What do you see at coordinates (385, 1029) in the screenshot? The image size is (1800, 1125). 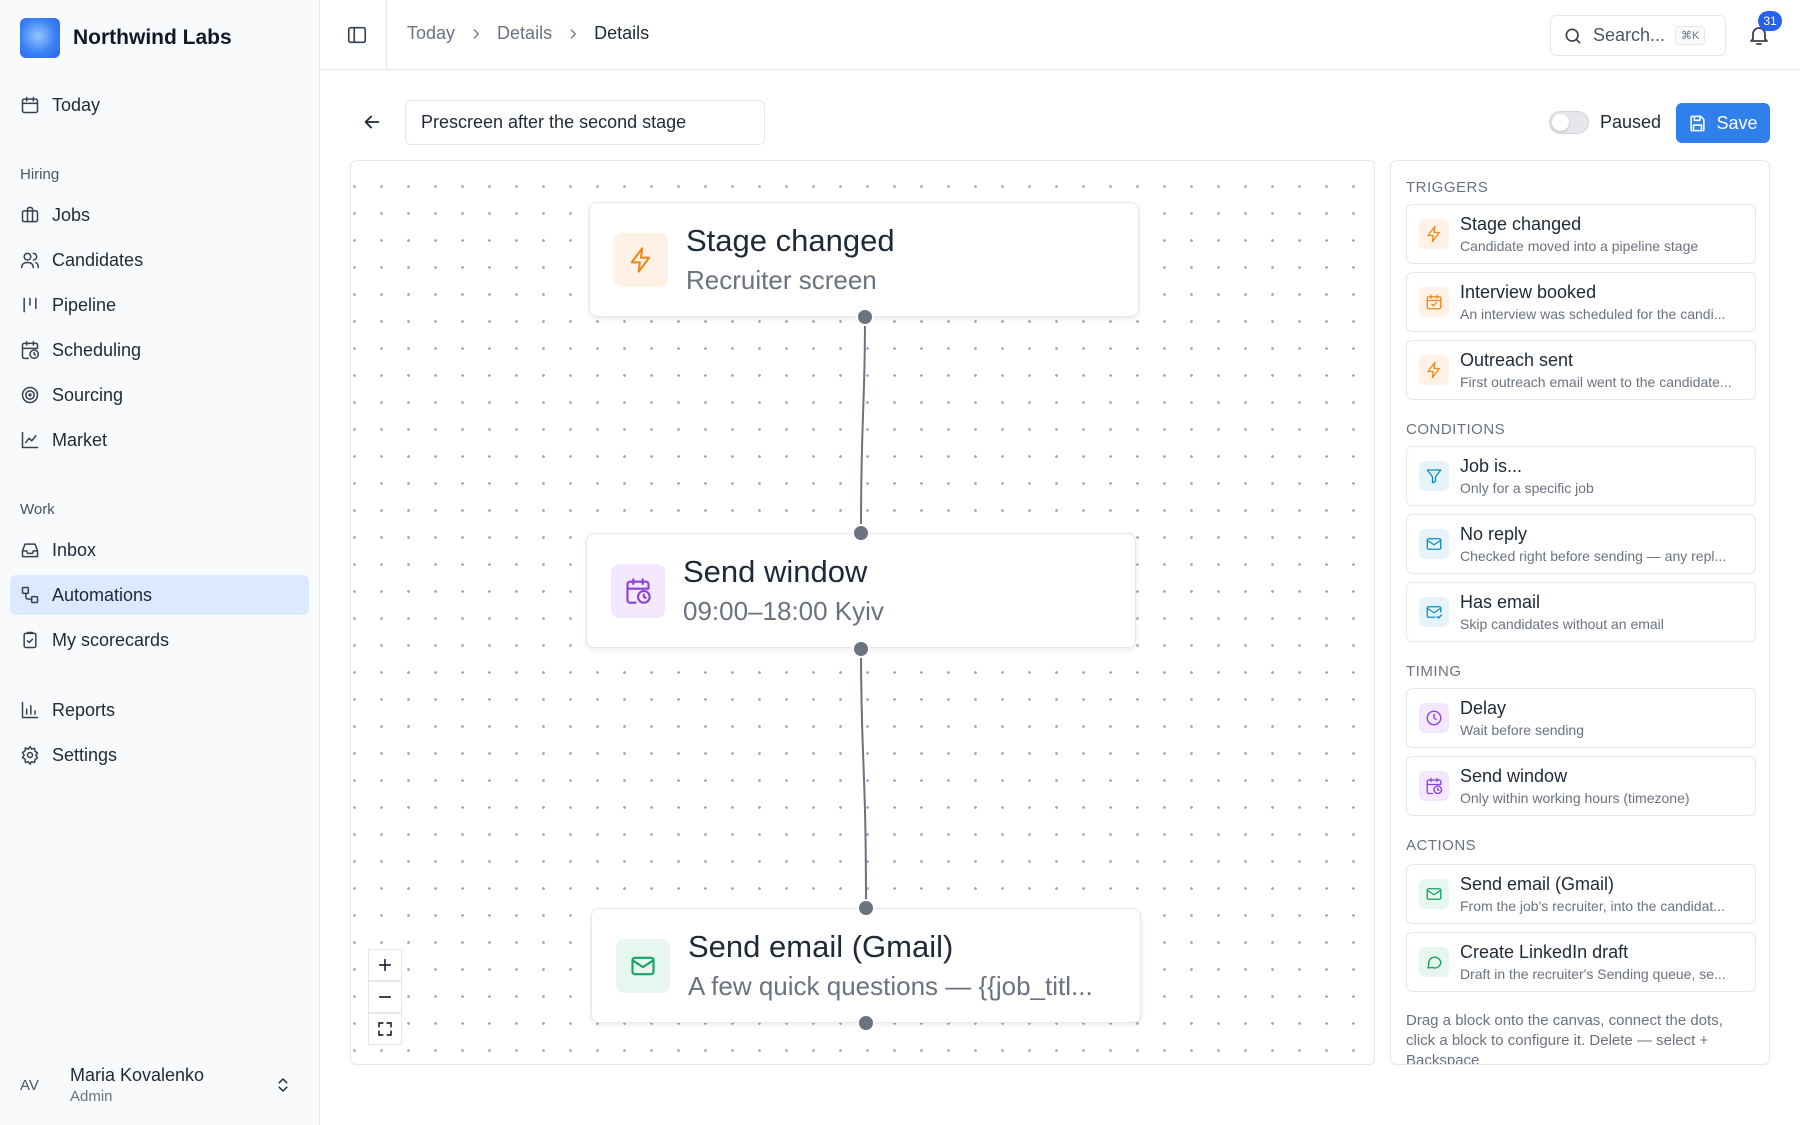 I see `fit-view-button` at bounding box center [385, 1029].